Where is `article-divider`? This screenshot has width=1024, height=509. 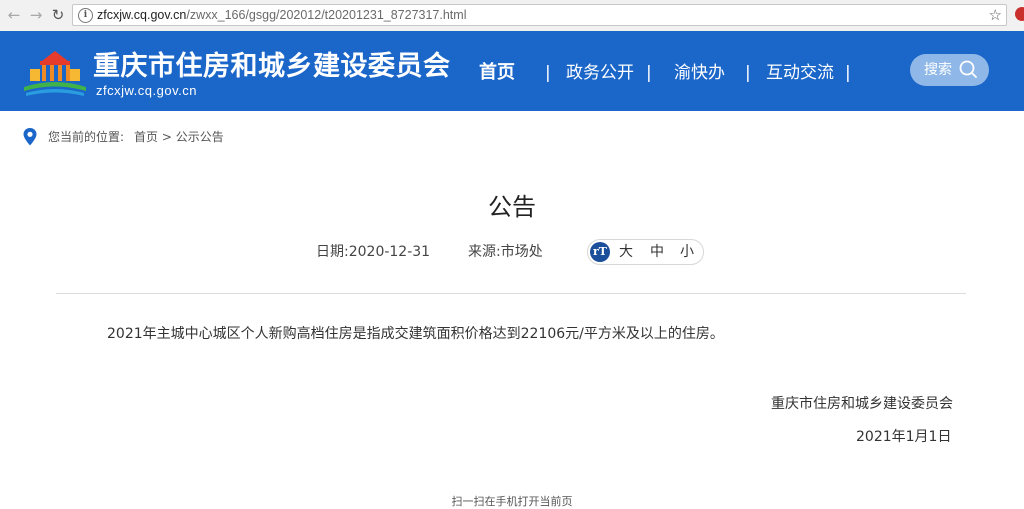 article-divider is located at coordinates (511, 293).